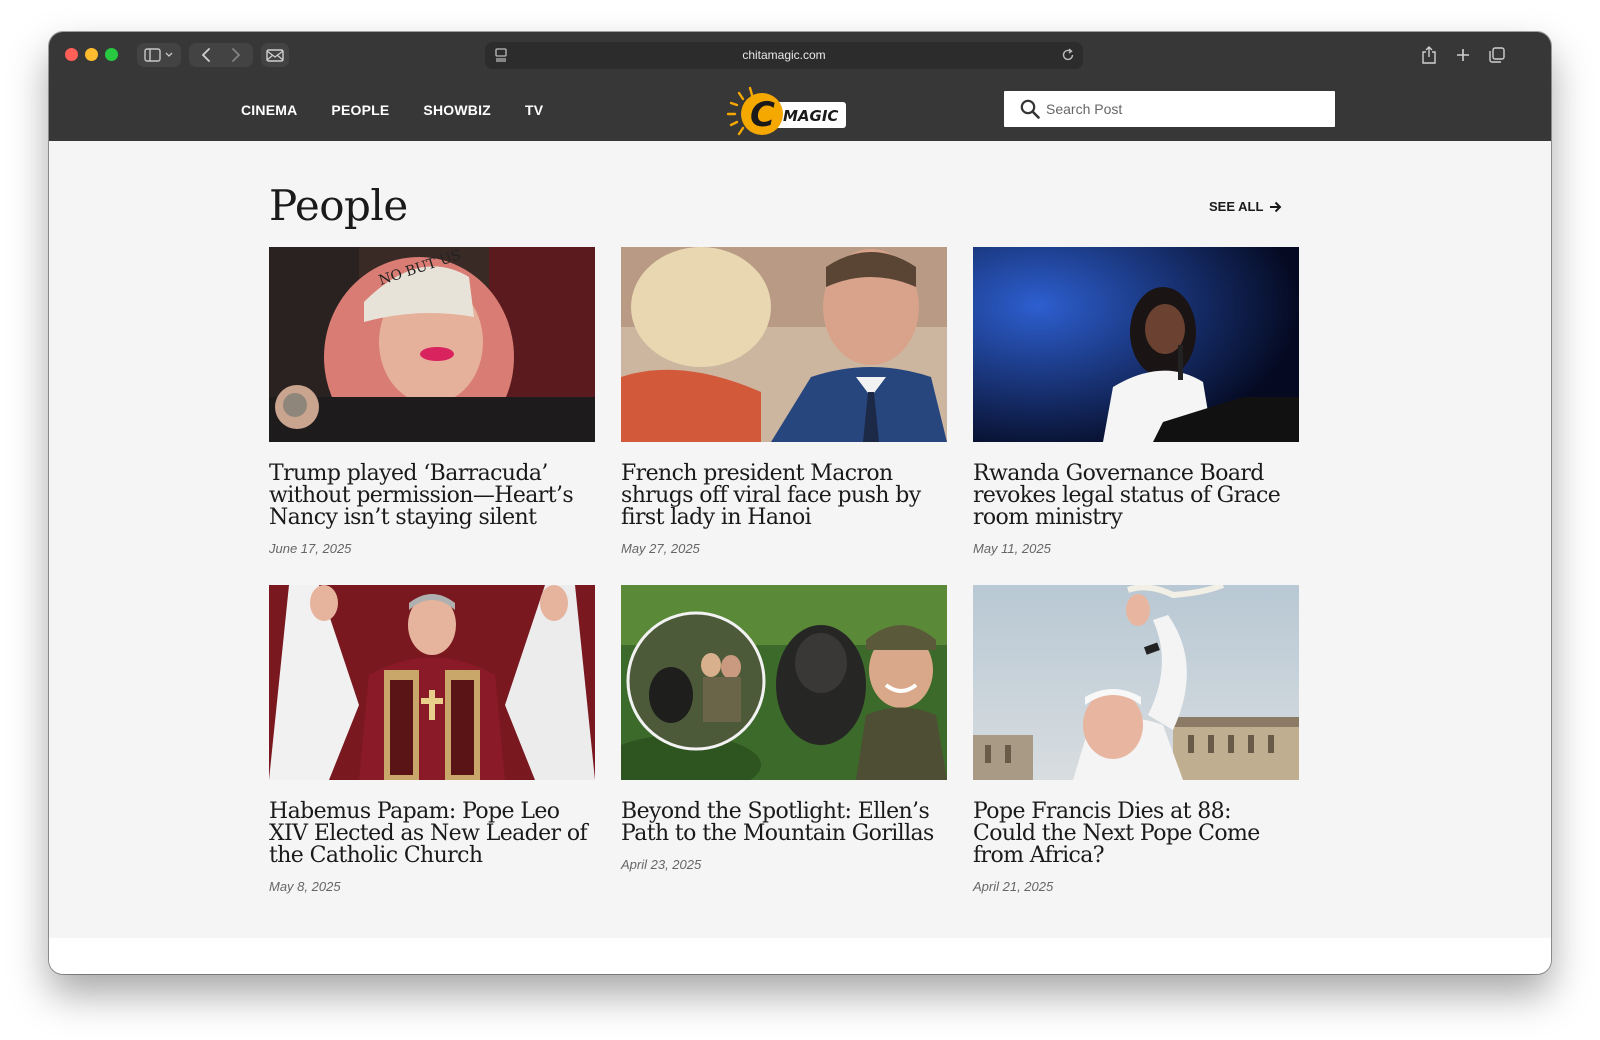 The width and height of the screenshot is (1600, 1040). I want to click on new-tab-button, so click(1463, 55).